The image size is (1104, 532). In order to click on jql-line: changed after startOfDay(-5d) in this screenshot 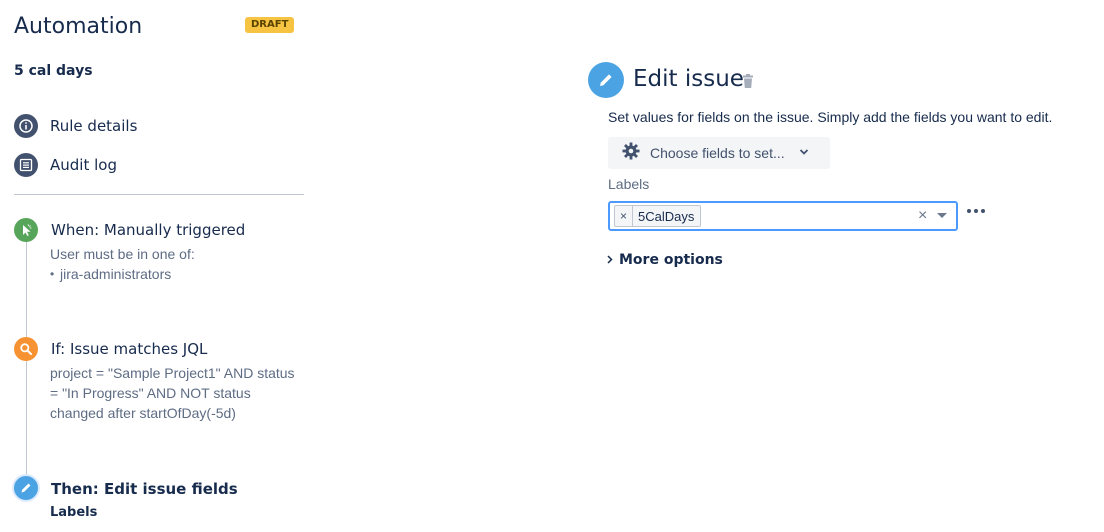, I will do `click(143, 413)`.